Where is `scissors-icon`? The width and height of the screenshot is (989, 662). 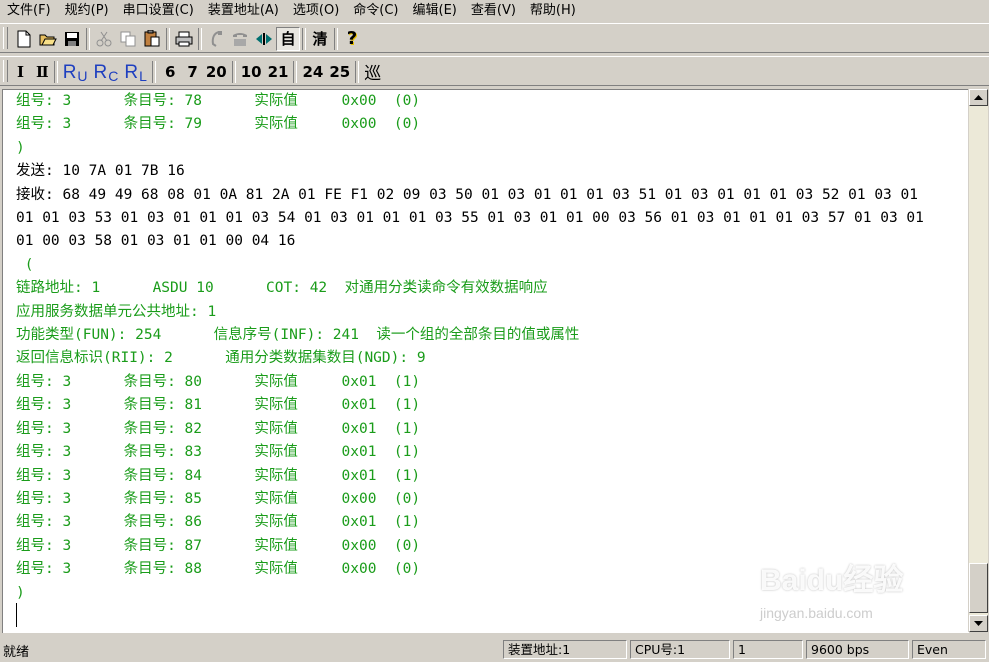
scissors-icon is located at coordinates (104, 38).